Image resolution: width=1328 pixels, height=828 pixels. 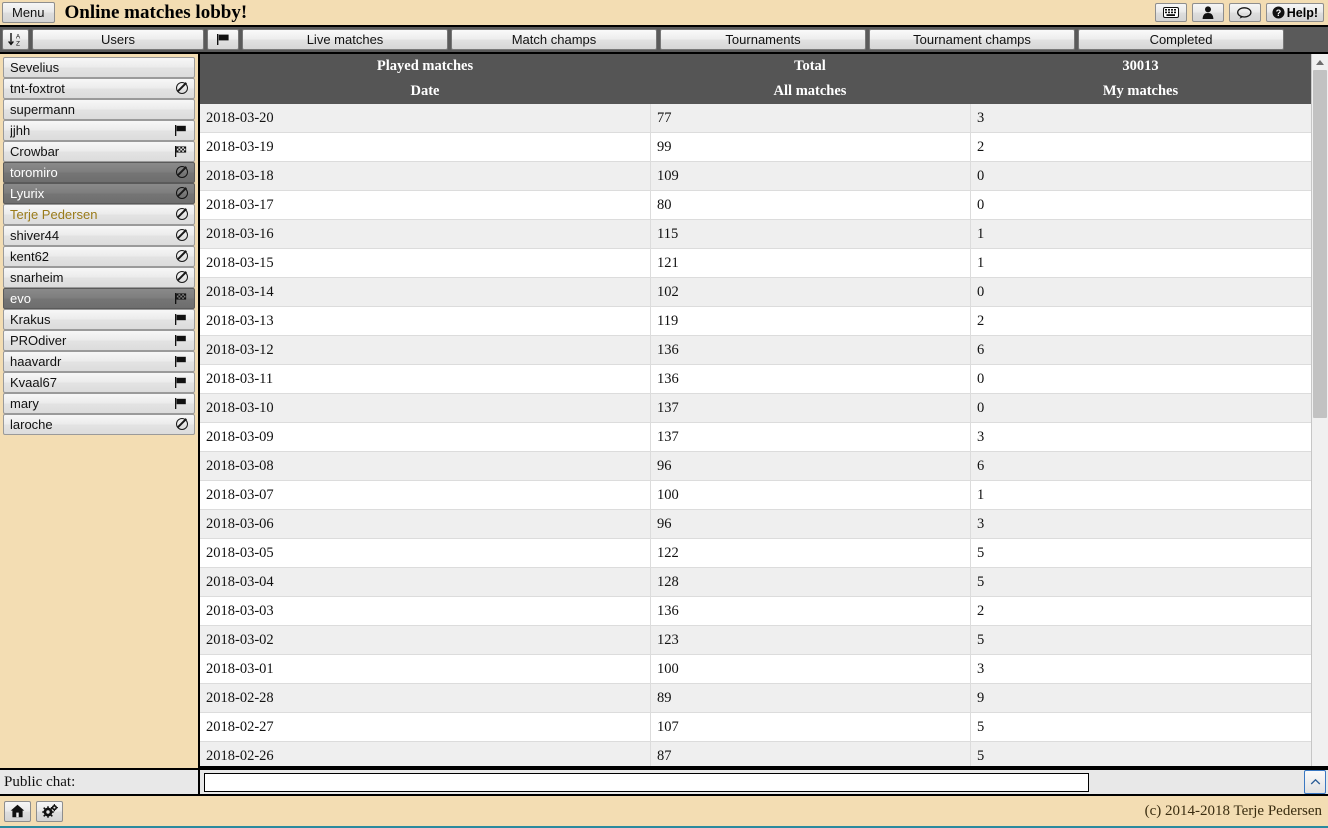 I want to click on table-row: 2018-03-09 137 3, so click(x=755, y=437).